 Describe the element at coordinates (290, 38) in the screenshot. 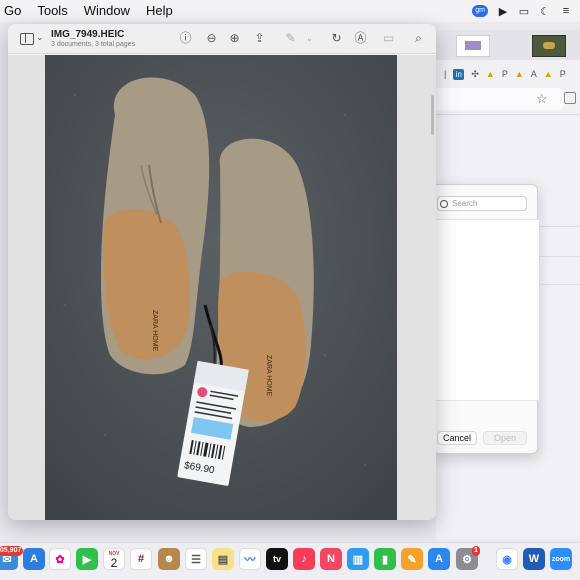

I see `markup-pen-icon: ✎` at that location.